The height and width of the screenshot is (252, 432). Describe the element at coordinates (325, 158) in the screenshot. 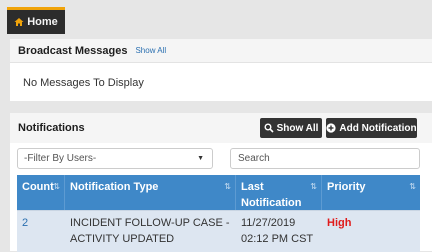

I see `search-input: Search` at that location.